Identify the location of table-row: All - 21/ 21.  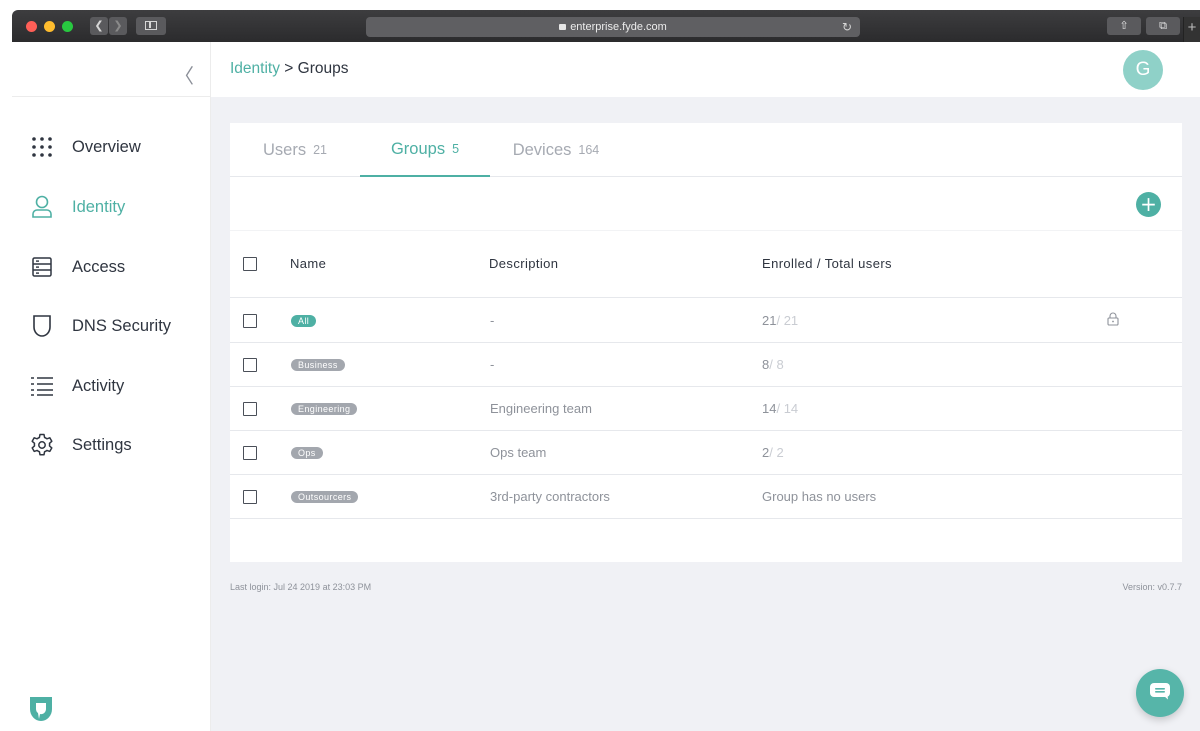
(706, 321).